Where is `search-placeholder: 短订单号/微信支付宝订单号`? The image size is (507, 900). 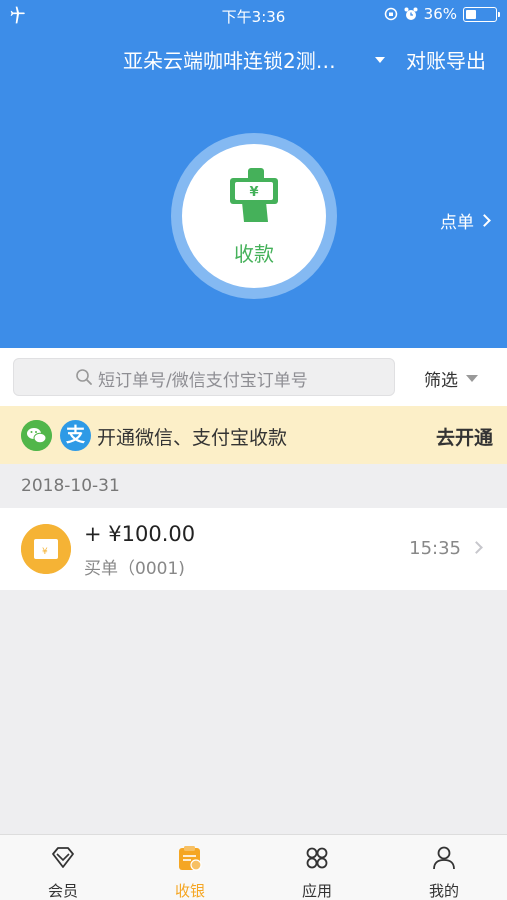 search-placeholder: 短订单号/微信支付宝订单号 is located at coordinates (203, 381).